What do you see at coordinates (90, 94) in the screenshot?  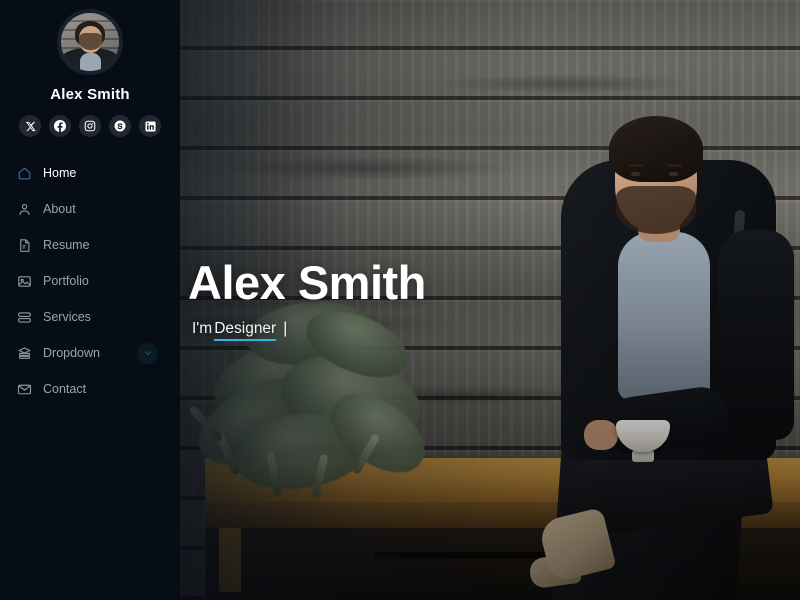 I see `profile-name: Alex Smith` at bounding box center [90, 94].